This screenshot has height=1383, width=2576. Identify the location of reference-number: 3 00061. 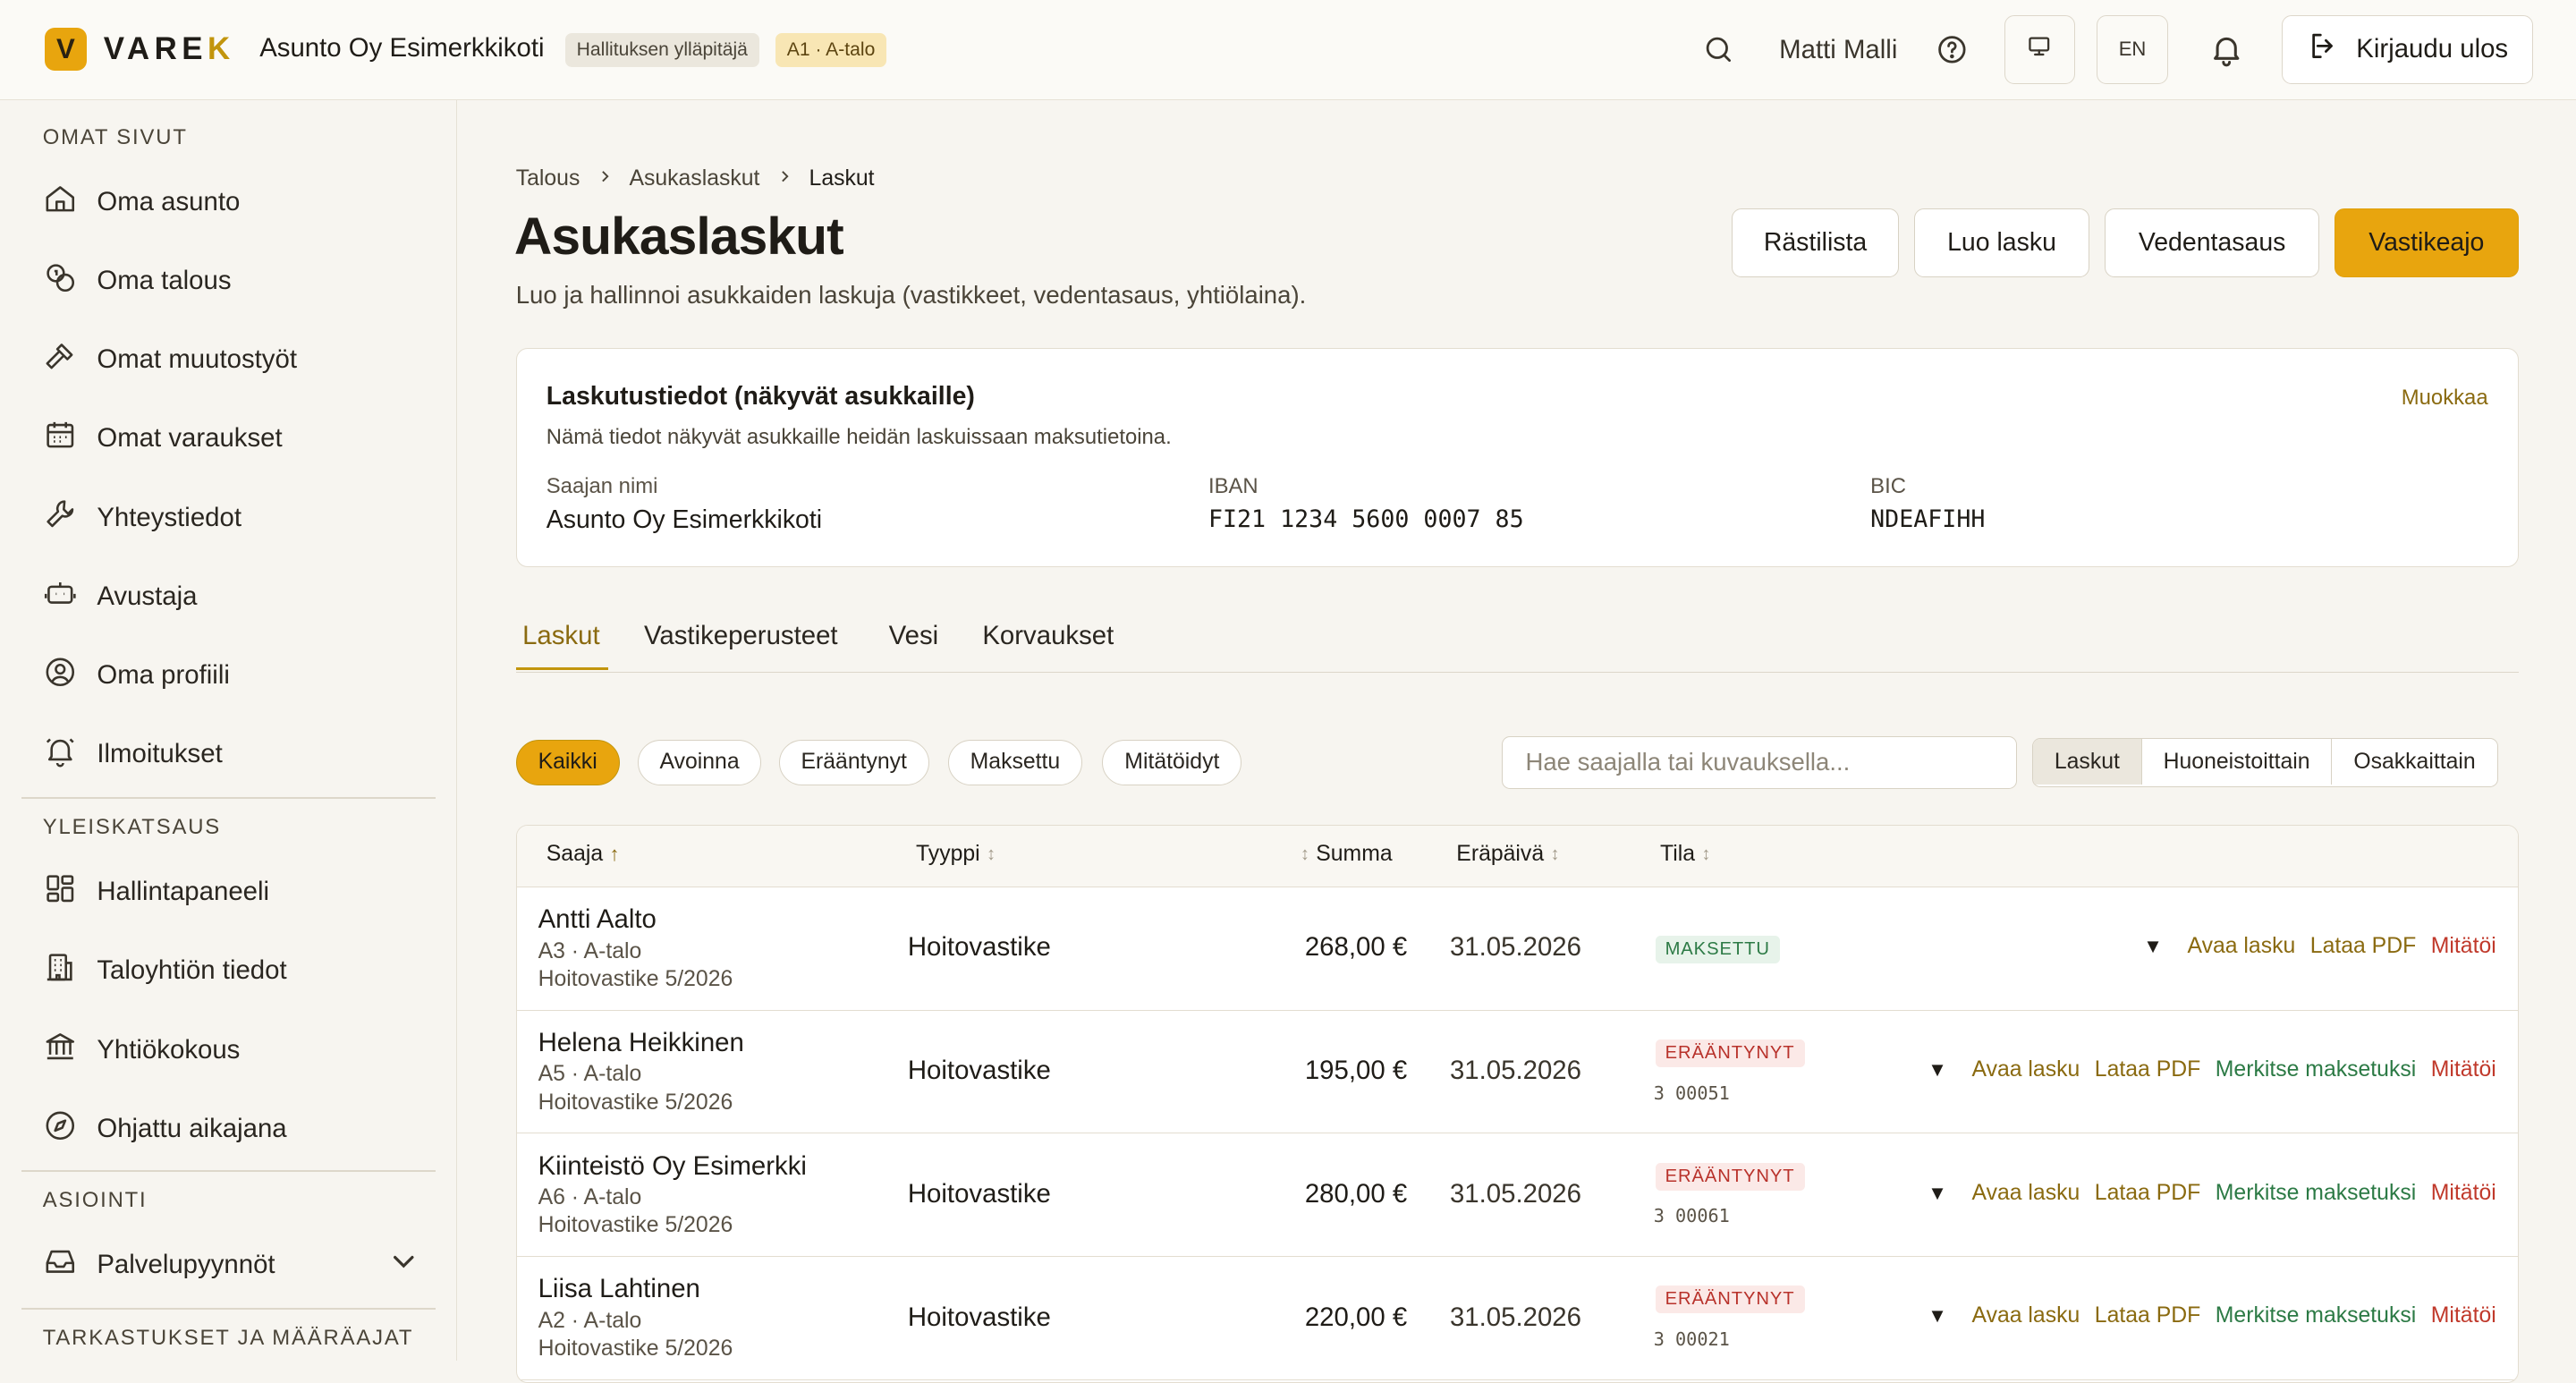
(1691, 1216).